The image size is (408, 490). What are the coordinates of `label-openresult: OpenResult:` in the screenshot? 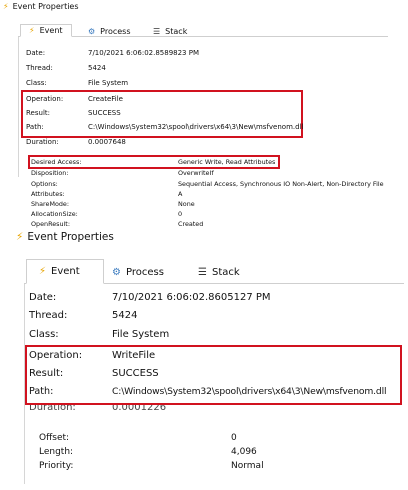 It's located at (50, 224).